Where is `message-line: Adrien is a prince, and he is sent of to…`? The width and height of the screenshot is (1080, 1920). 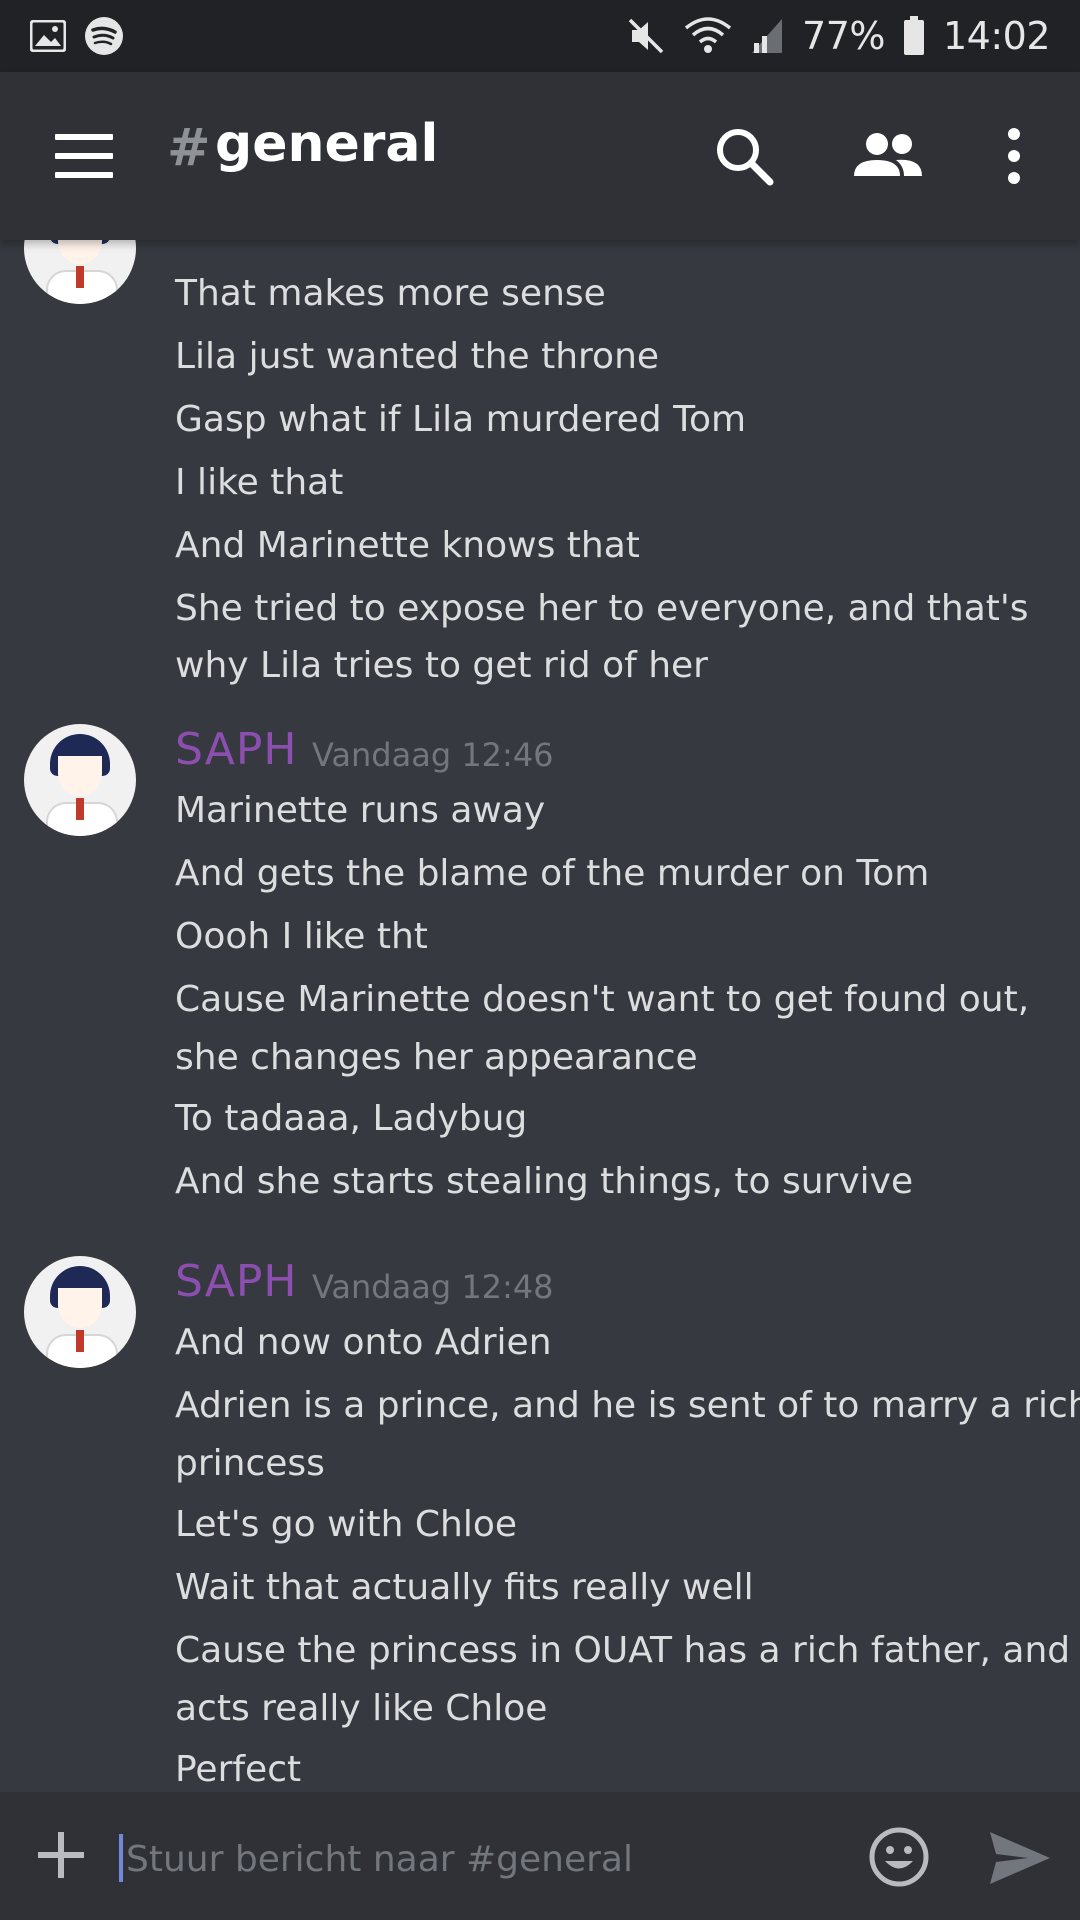
message-line: Adrien is a prince, and he is sent of to… is located at coordinates (627, 1405).